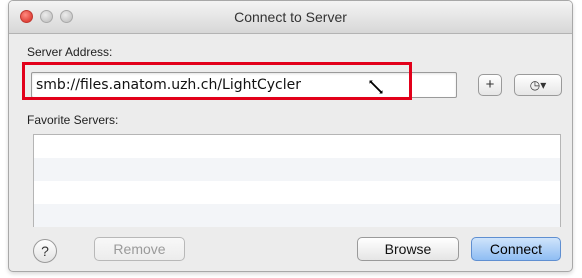  What do you see at coordinates (490, 85) in the screenshot?
I see `add-favorite-button: +` at bounding box center [490, 85].